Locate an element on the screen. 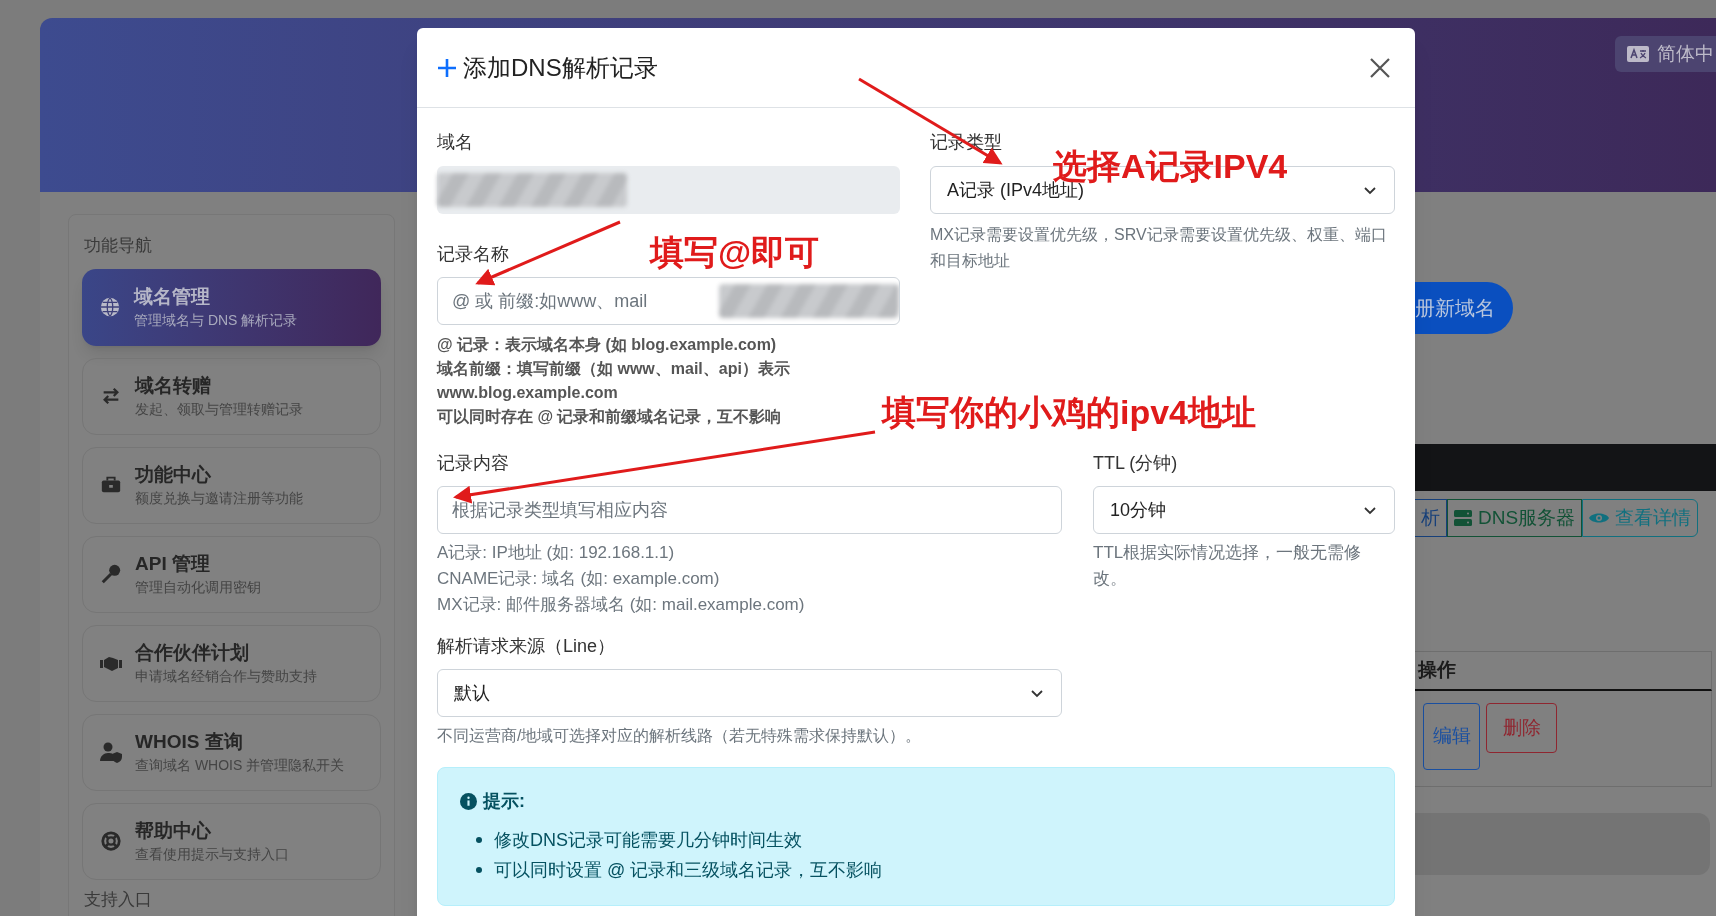  sidebar-item: 域名管理 管理域名与 DNS 解析记录 is located at coordinates (231, 307).